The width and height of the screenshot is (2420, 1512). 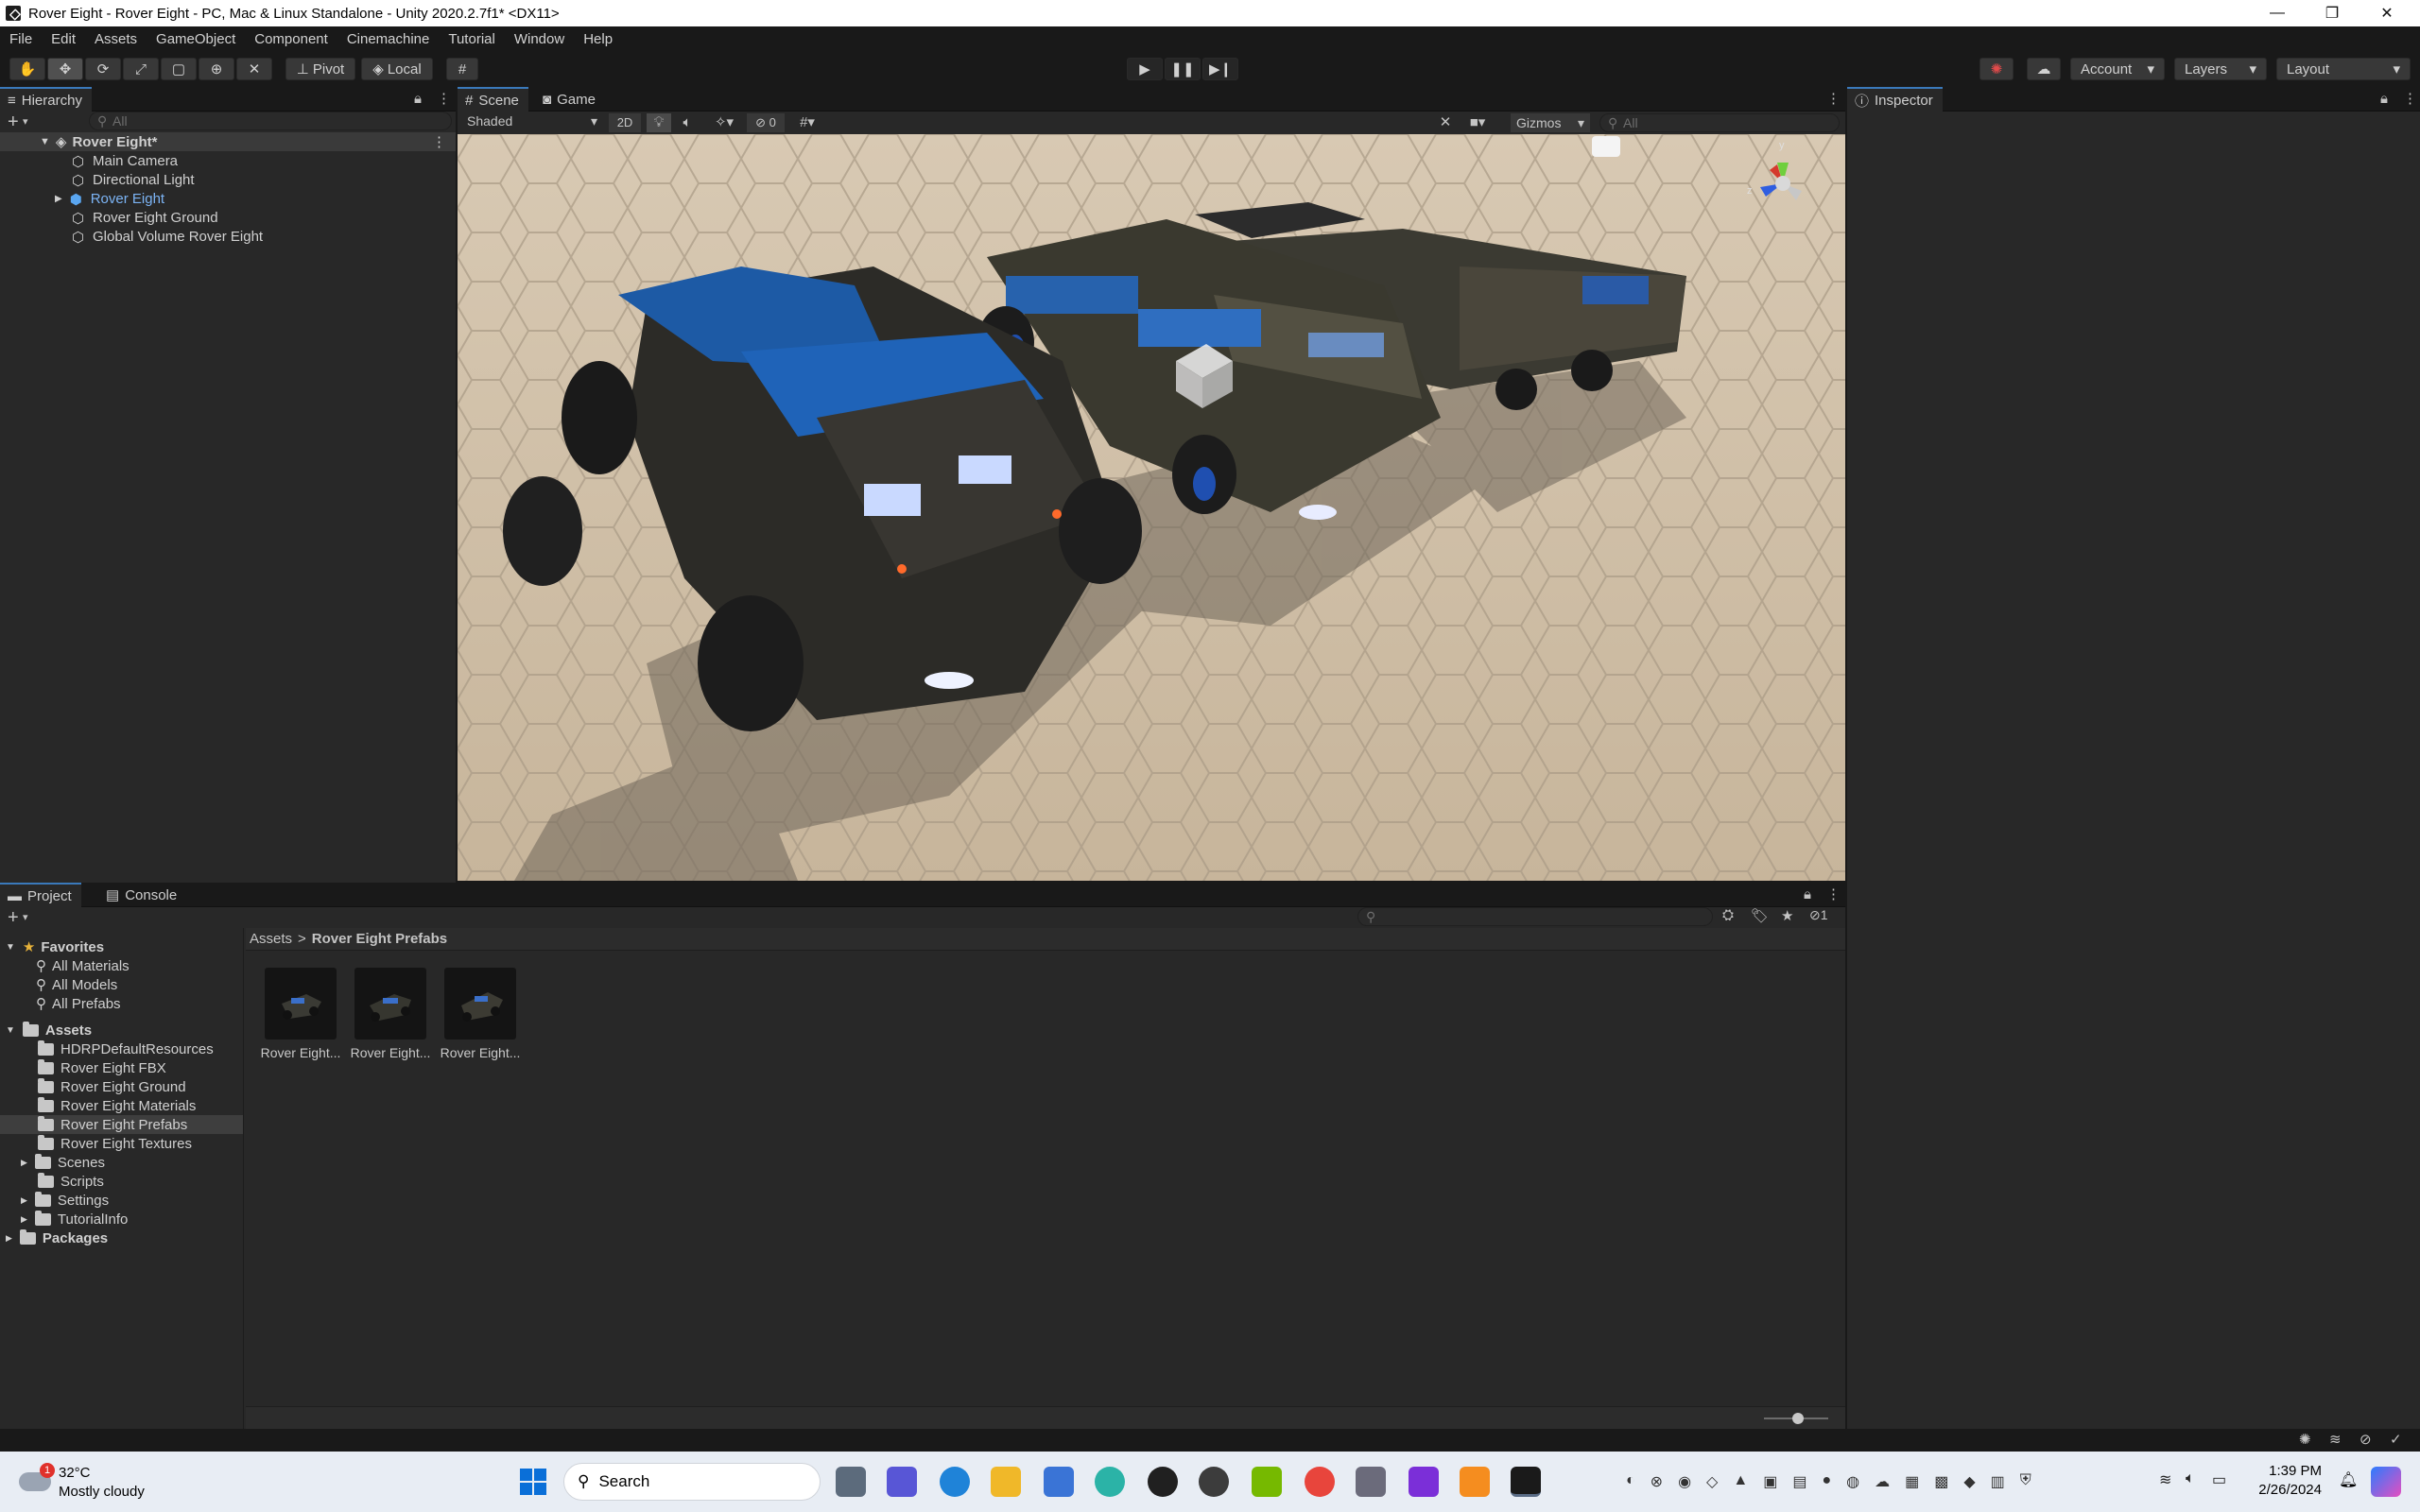 What do you see at coordinates (2284, 1490) in the screenshot?
I see `clock-date: 2/26/2024` at bounding box center [2284, 1490].